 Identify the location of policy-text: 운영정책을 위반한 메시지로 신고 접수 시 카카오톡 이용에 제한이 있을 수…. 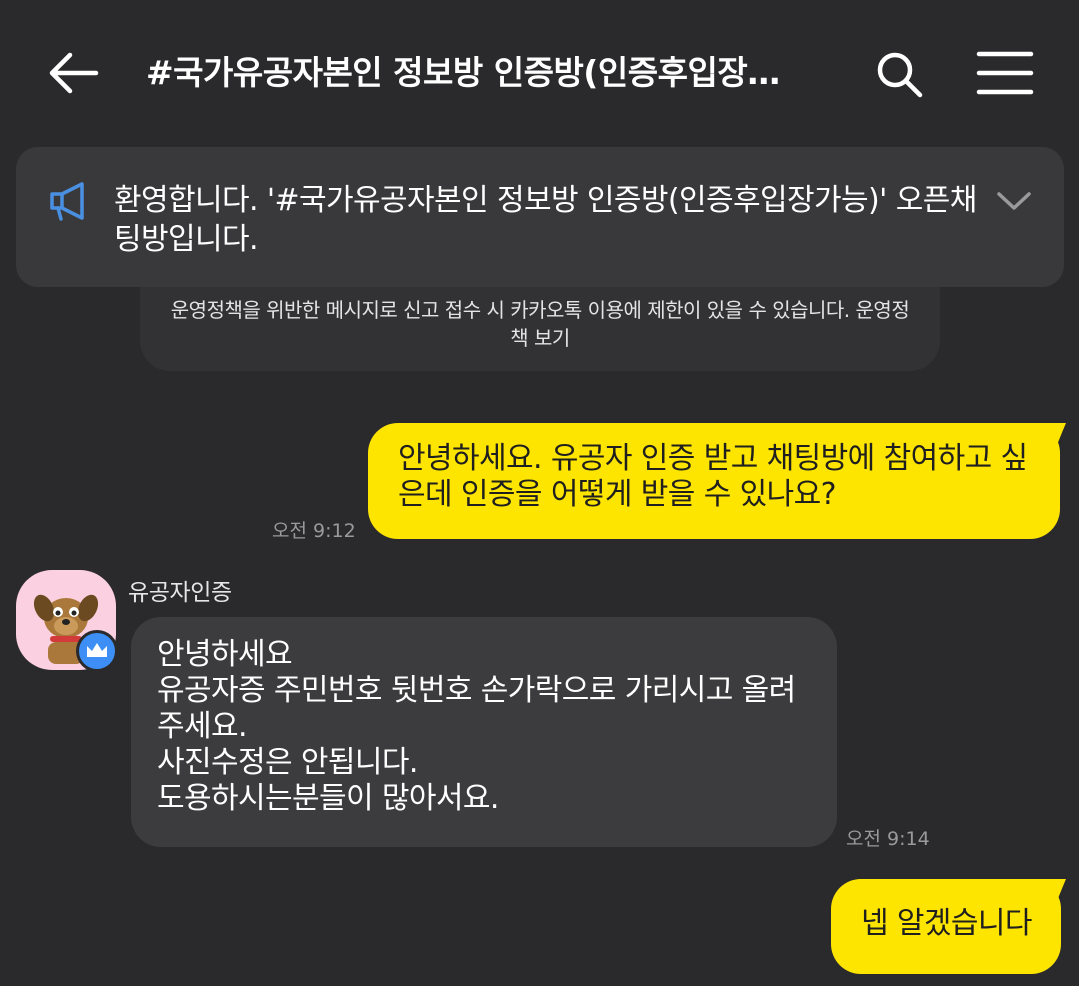
(510, 310).